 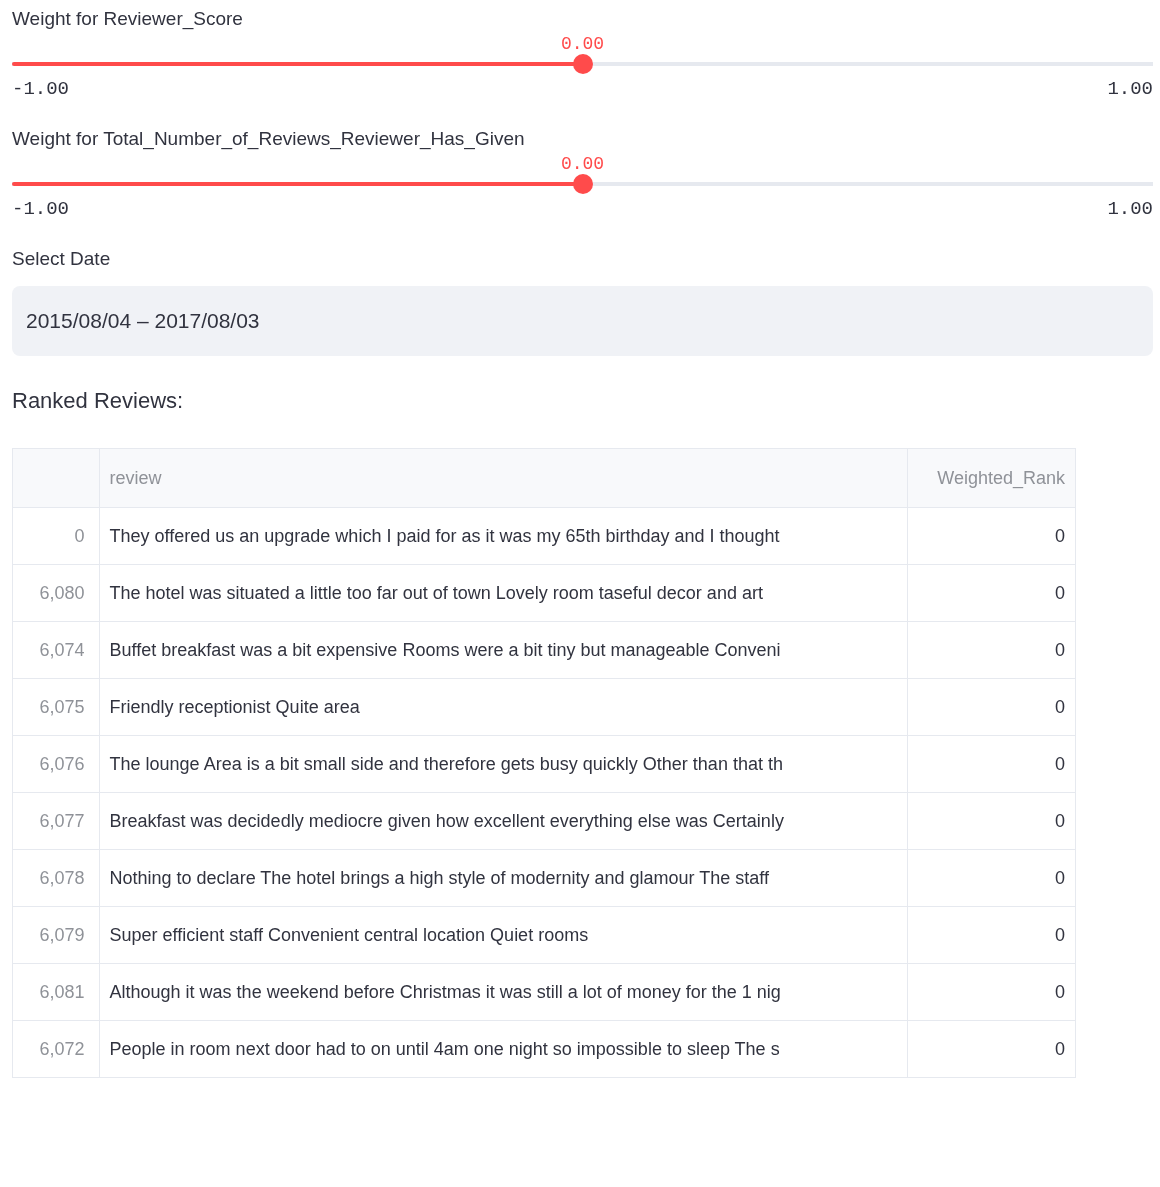 I want to click on table-cell: They offered us an upgrade which I paid for as it was my 65th birthday and I thought, so click(x=503, y=536).